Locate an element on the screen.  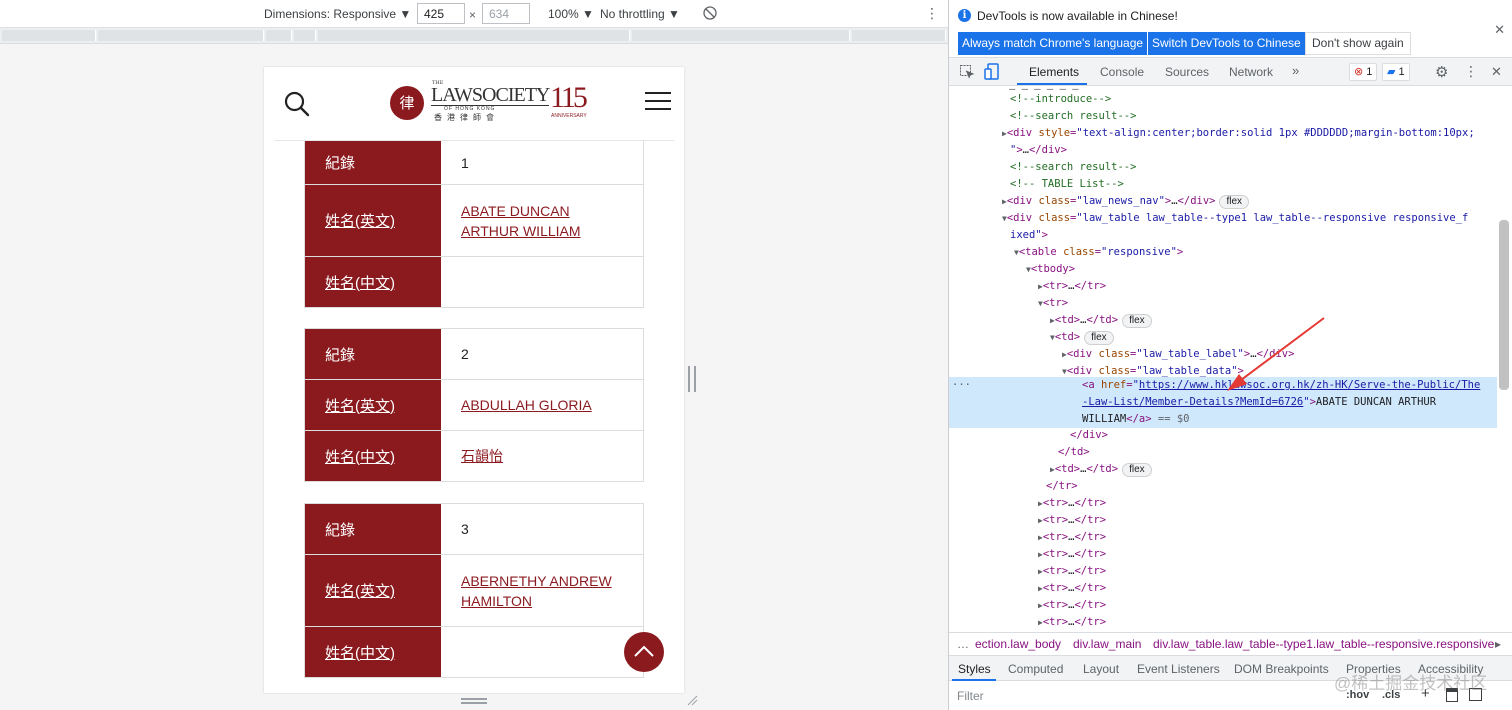
dom-node: <!--introduce--> is located at coordinates (1223, 99).